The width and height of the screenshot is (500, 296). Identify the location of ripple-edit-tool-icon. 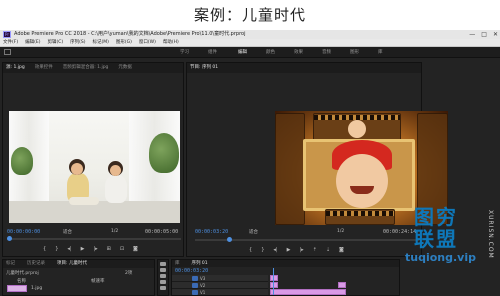
(163, 276).